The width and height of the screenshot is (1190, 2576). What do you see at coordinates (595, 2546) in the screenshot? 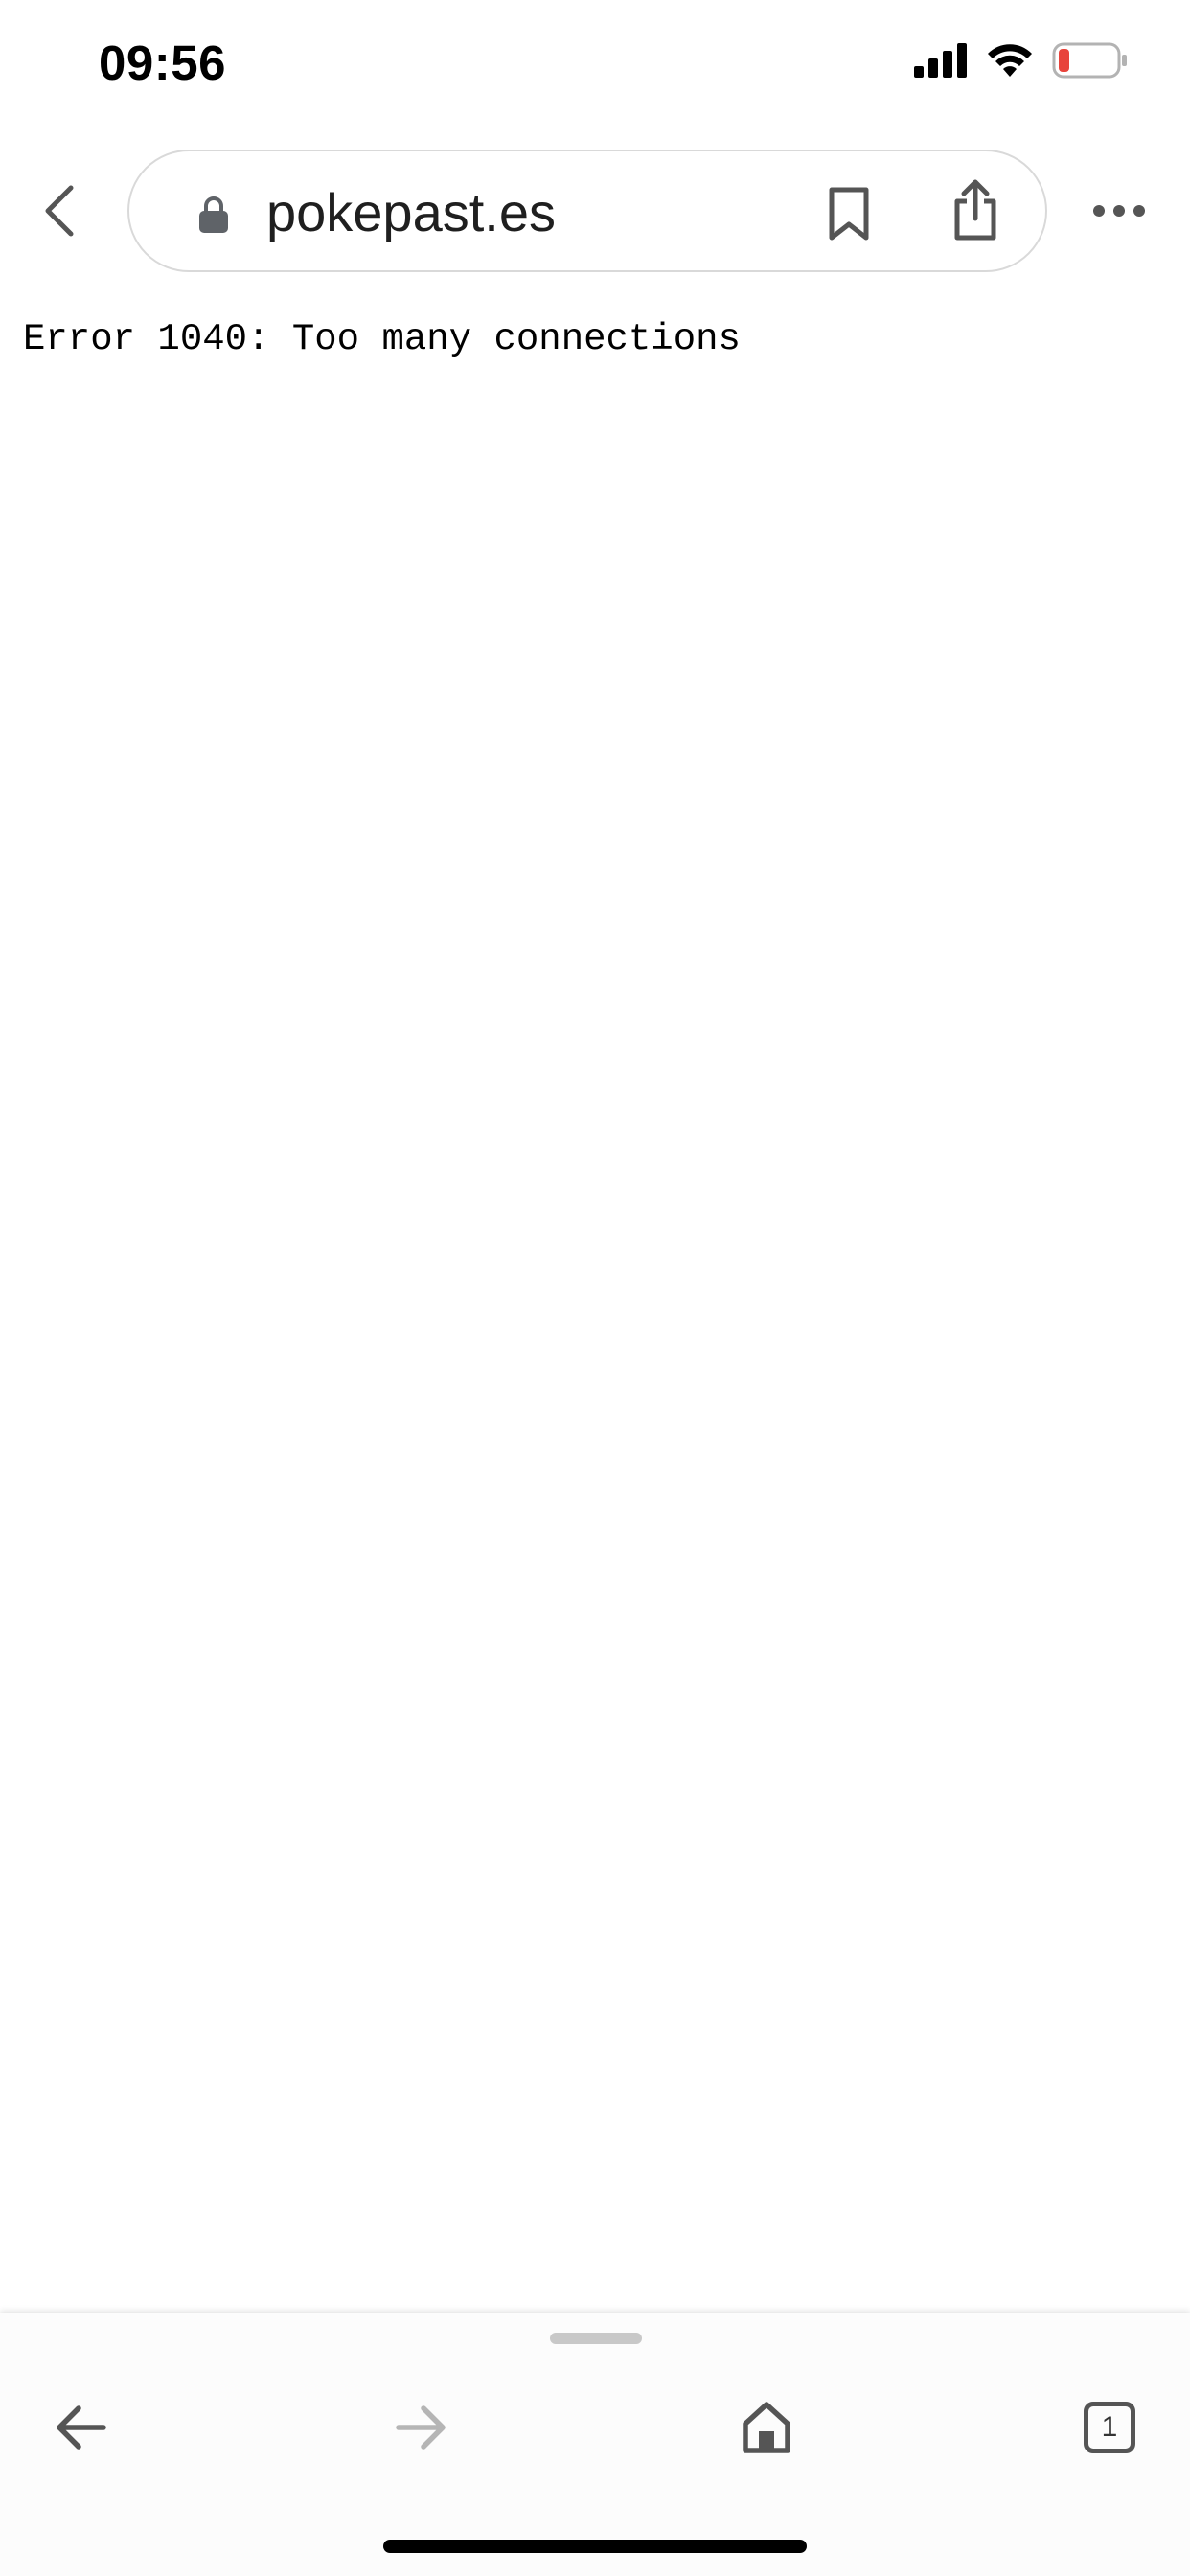
I see `home-indicator` at bounding box center [595, 2546].